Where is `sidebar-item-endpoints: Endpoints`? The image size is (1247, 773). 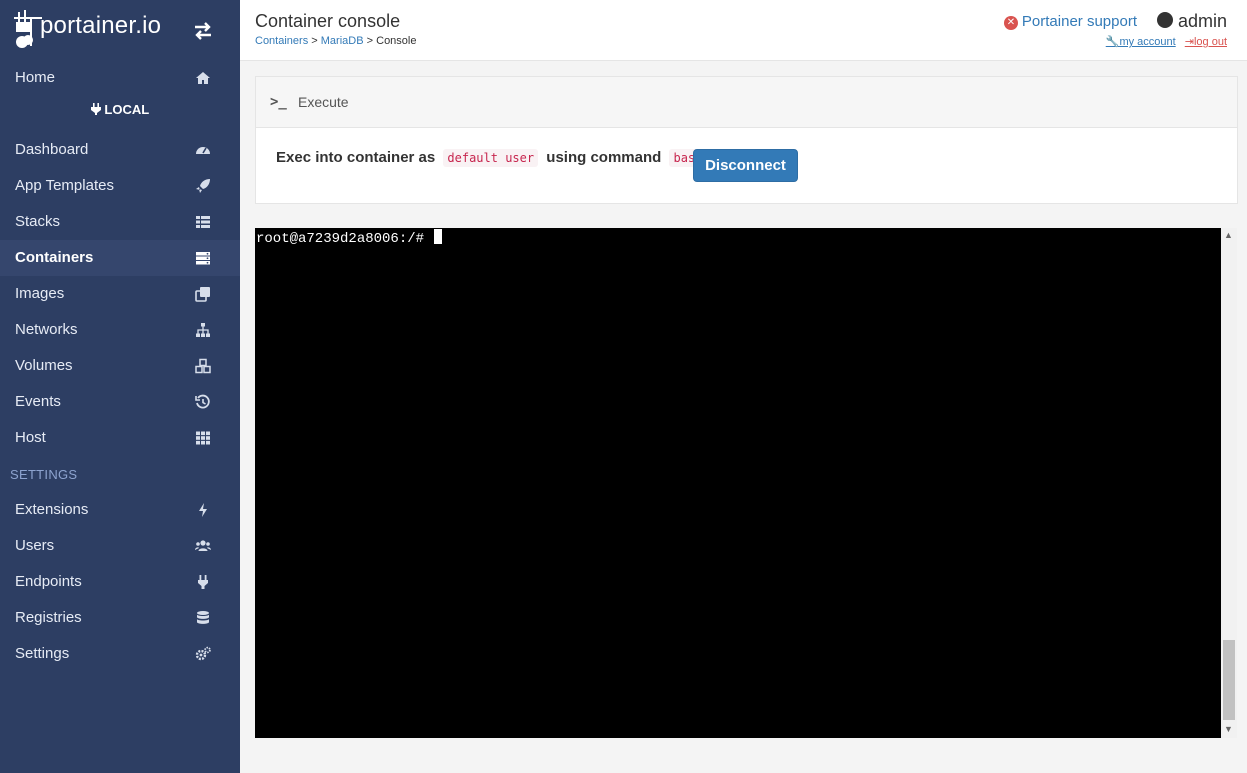
sidebar-item-endpoints: Endpoints is located at coordinates (120, 582).